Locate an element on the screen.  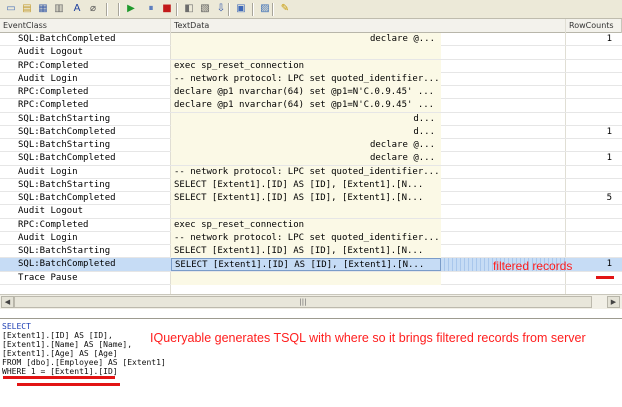
settings-icon: ▨ is located at coordinates (265, 9).